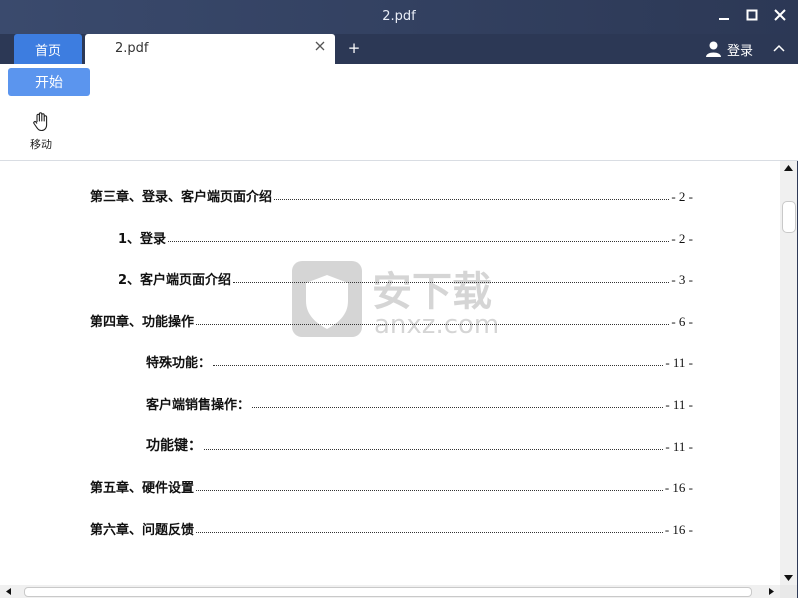 This screenshot has width=798, height=598. I want to click on toc-entry-title: 第四章、功能操作, so click(142, 322).